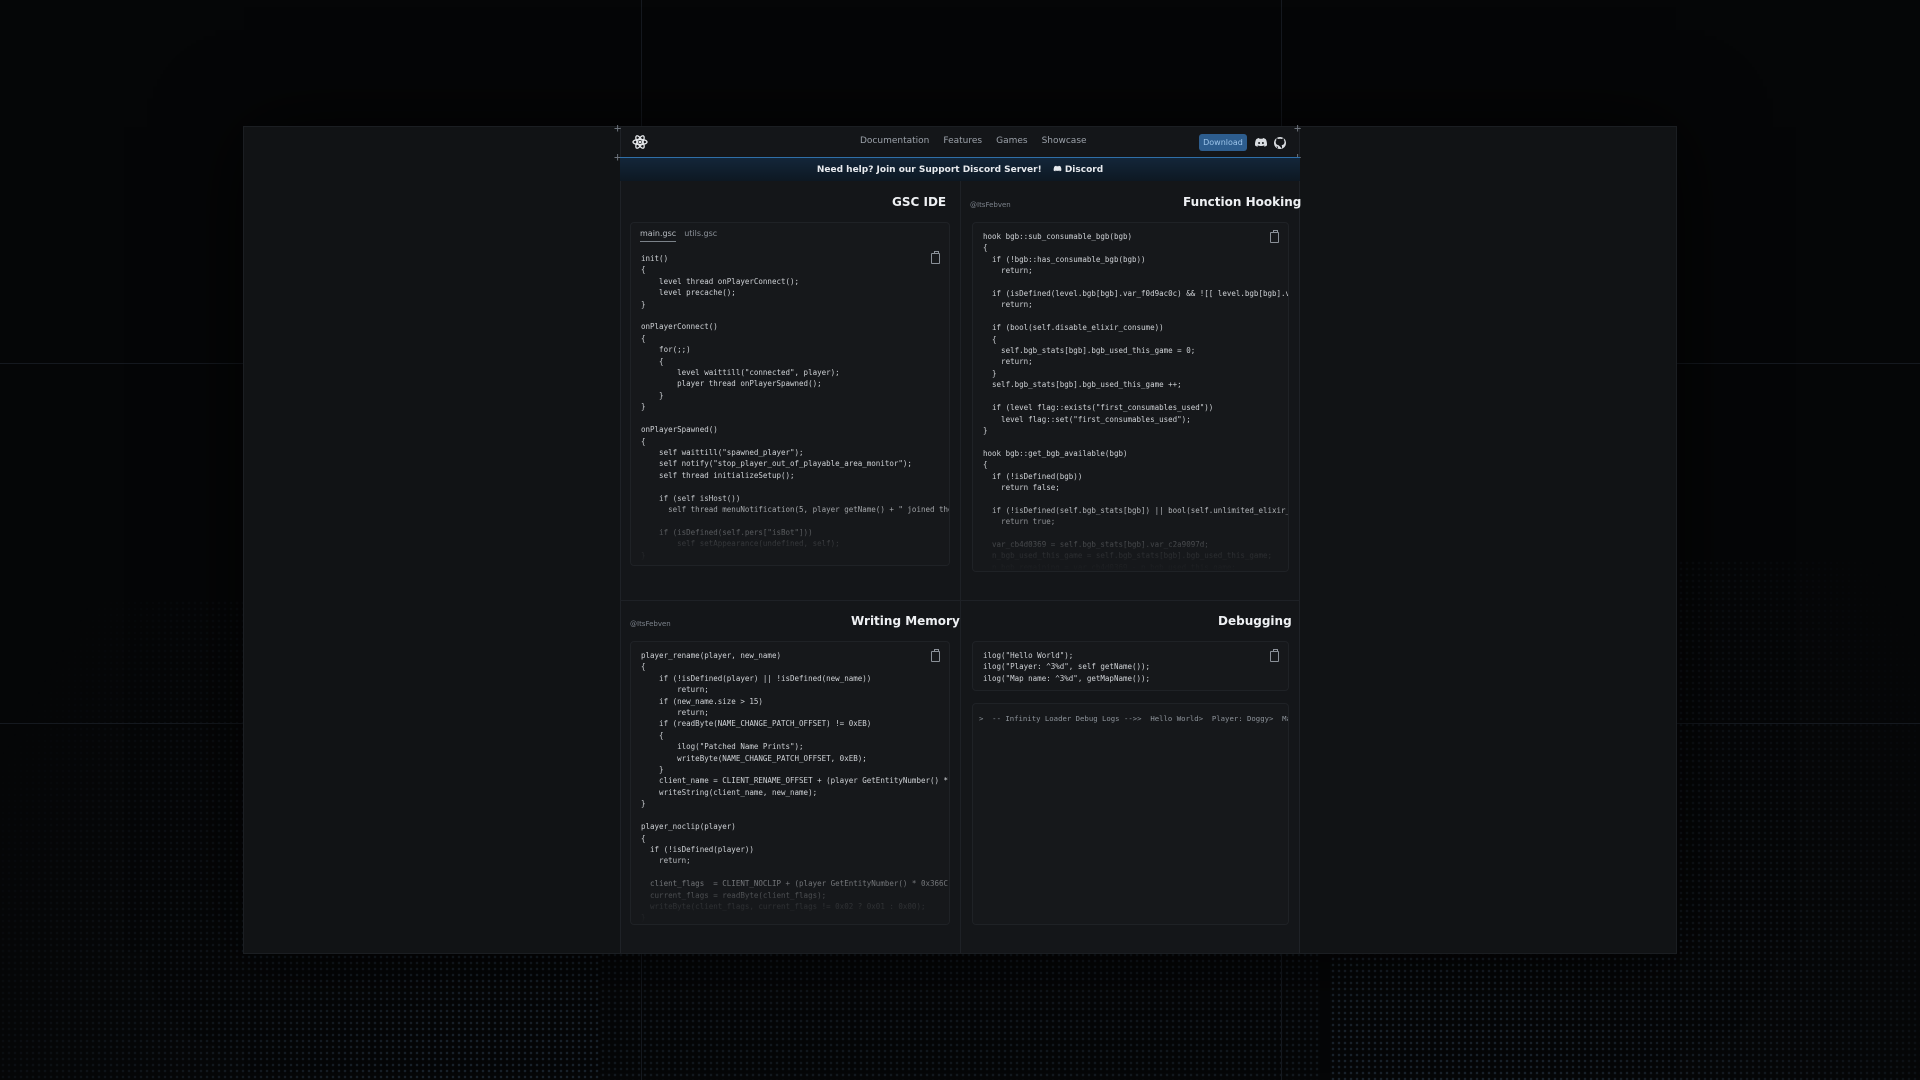 This screenshot has height=1080, width=1920. Describe the element at coordinates (640, 142) in the screenshot. I see `logo-icon` at that location.